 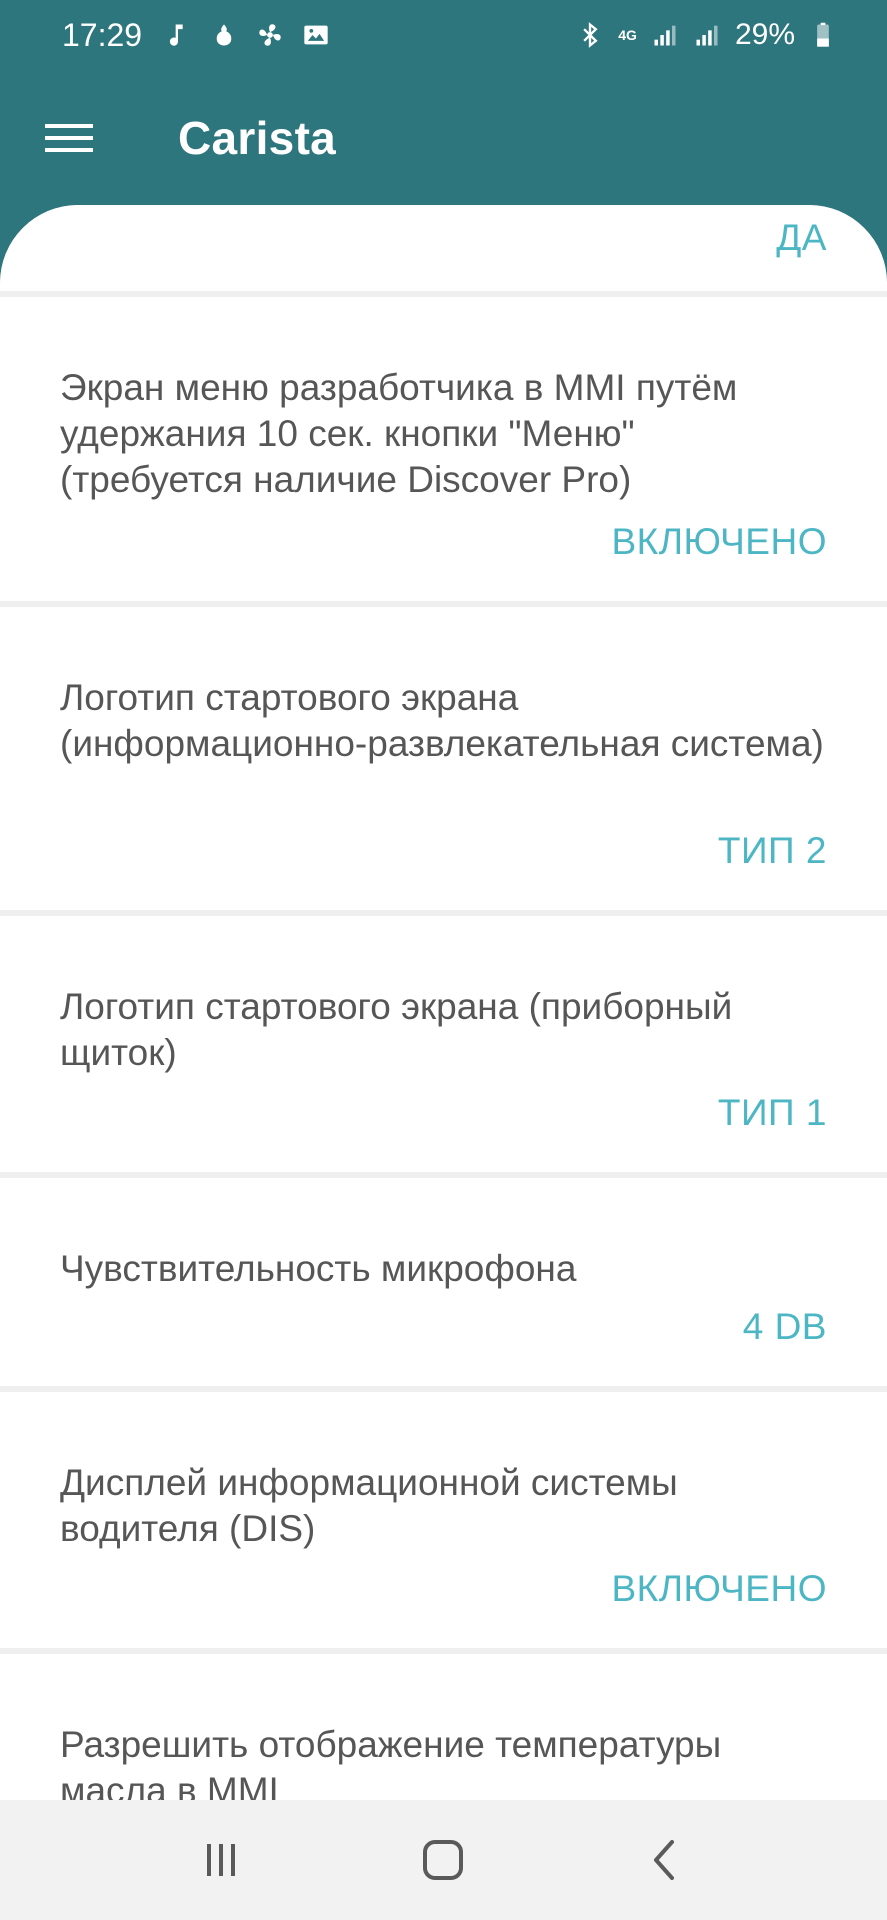 I want to click on setting-label: Чувствительность микрофона, so click(x=318, y=1268).